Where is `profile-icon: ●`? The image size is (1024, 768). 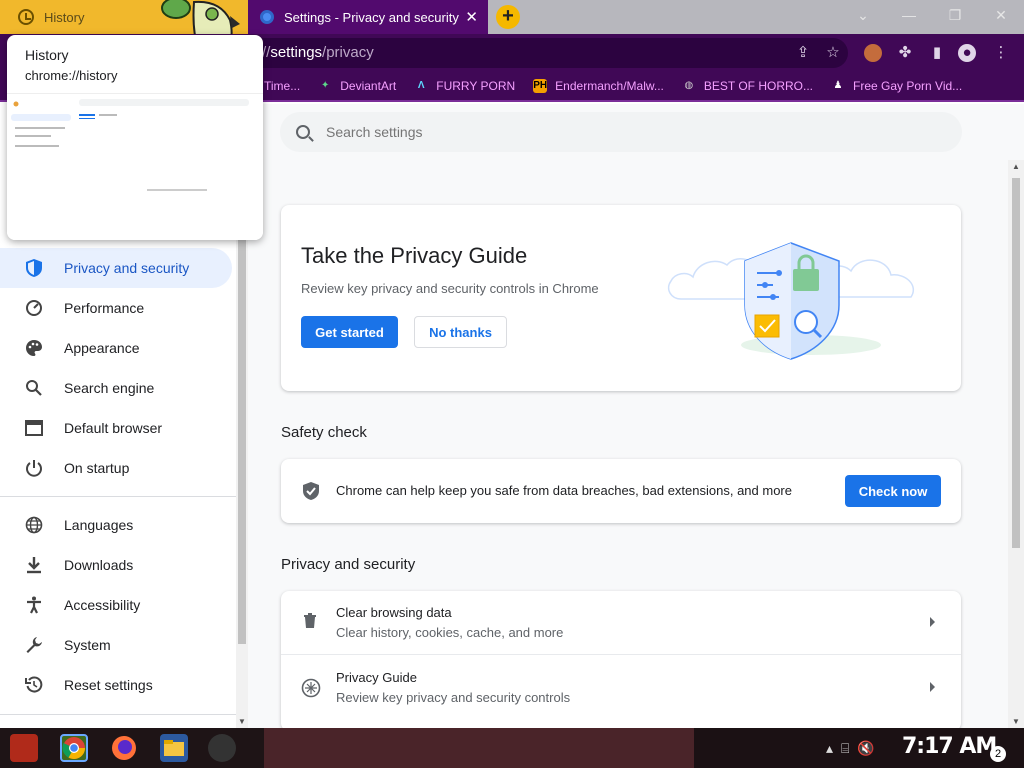 profile-icon: ● is located at coordinates (967, 53).